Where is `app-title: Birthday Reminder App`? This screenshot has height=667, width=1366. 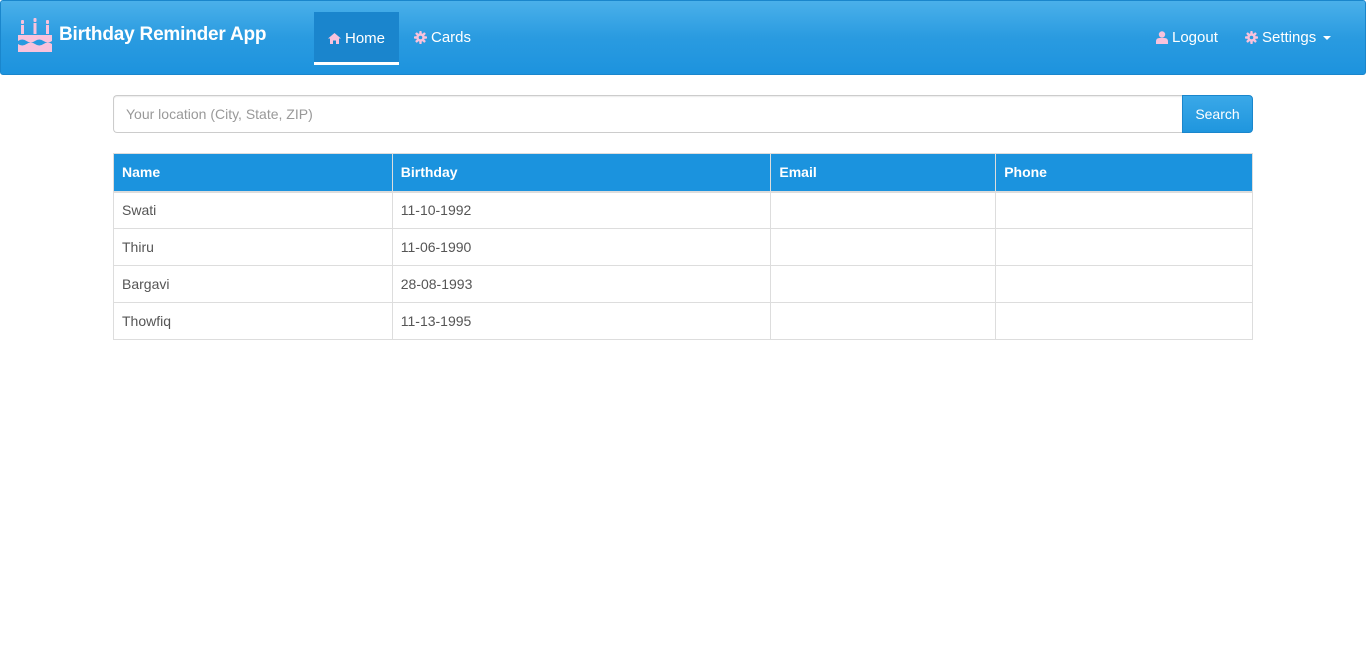
app-title: Birthday Reminder App is located at coordinates (163, 34).